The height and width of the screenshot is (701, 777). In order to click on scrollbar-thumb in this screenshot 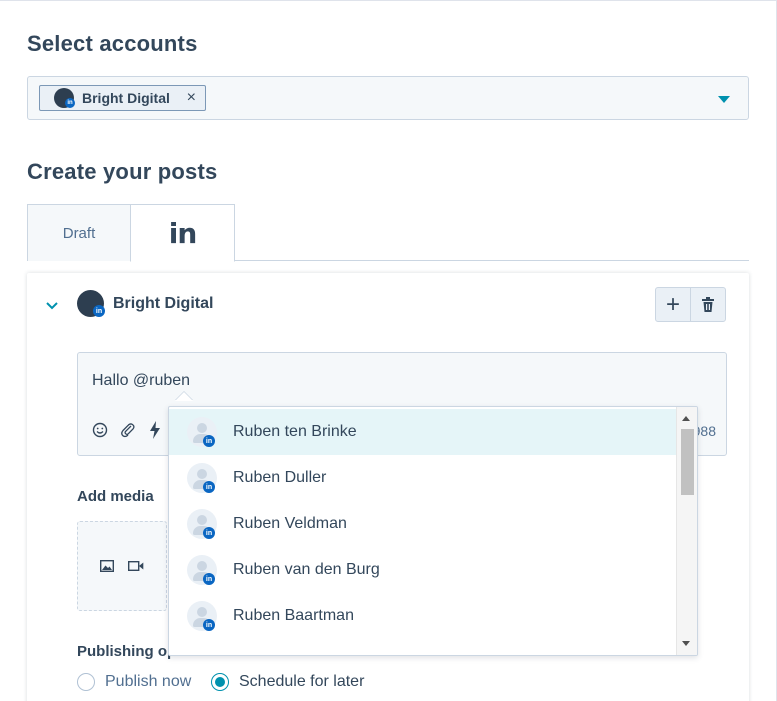, I will do `click(687, 462)`.